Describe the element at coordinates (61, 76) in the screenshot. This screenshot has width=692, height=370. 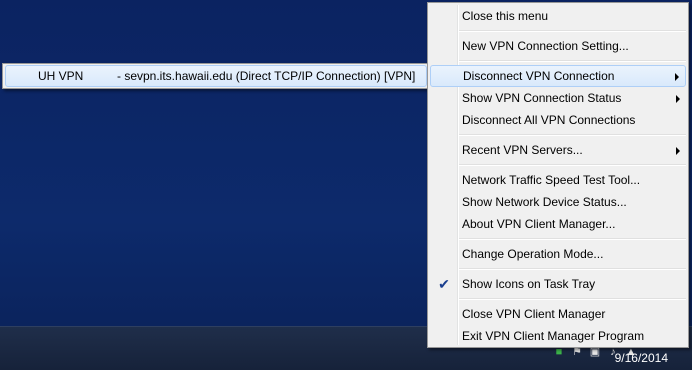
I see `connection-name: UH VPN` at that location.